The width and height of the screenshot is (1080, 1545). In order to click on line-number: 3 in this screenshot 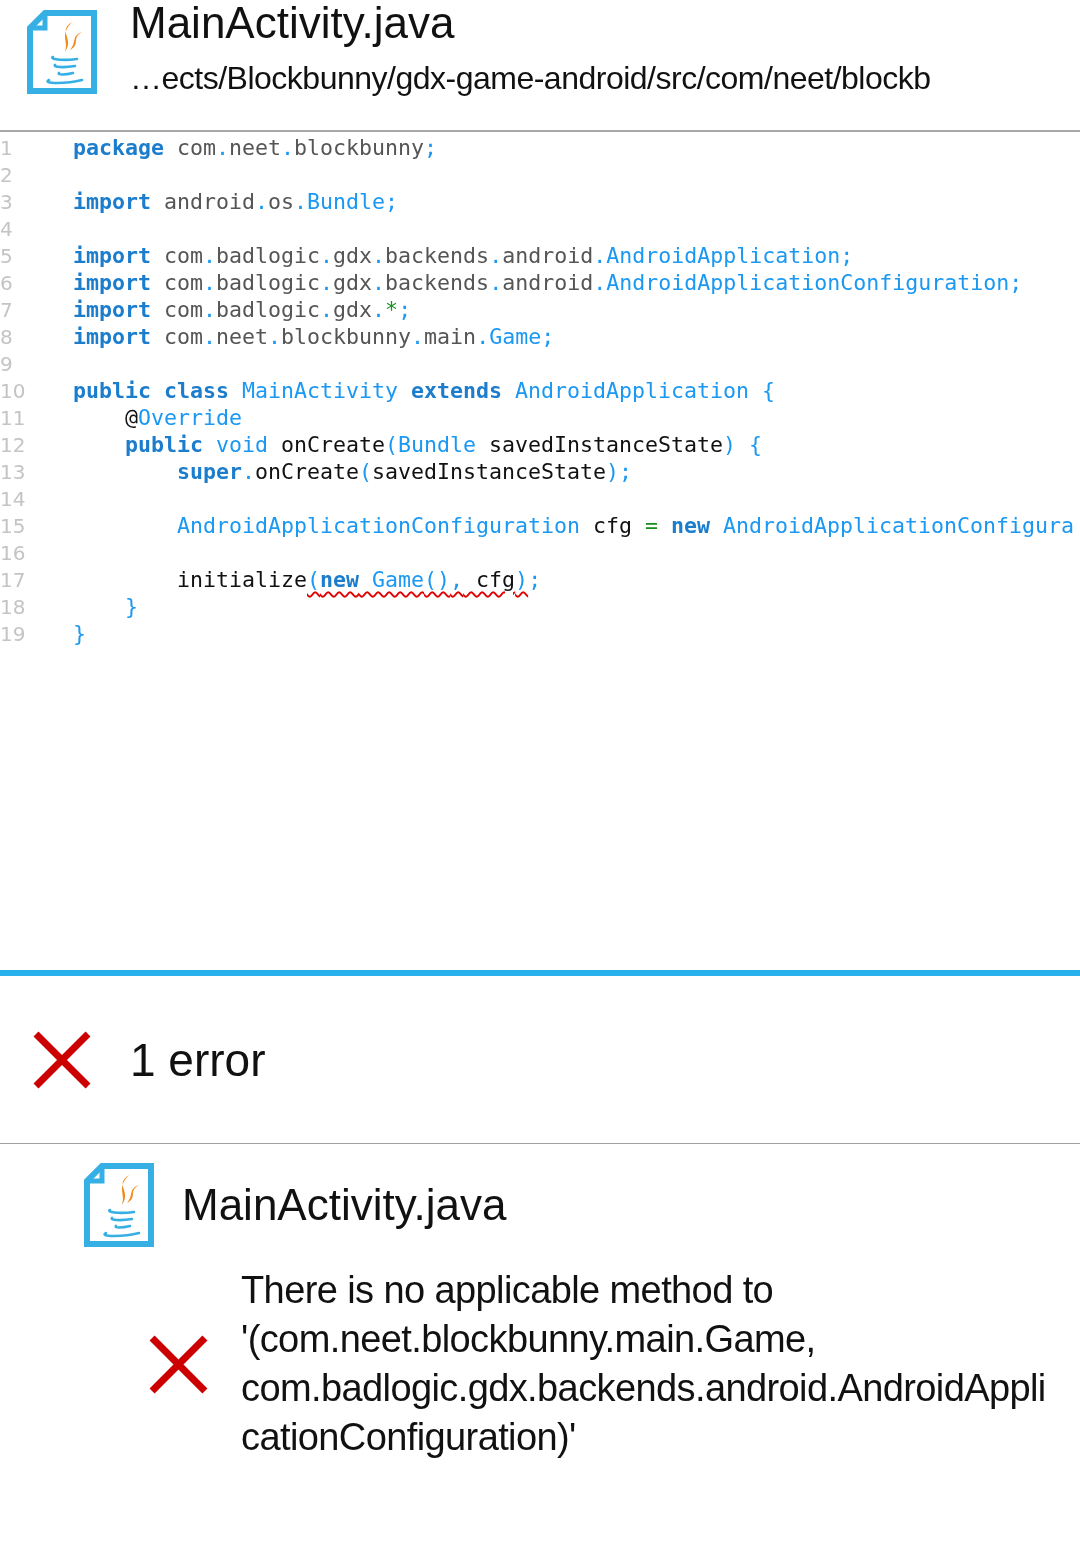, I will do `click(7, 201)`.